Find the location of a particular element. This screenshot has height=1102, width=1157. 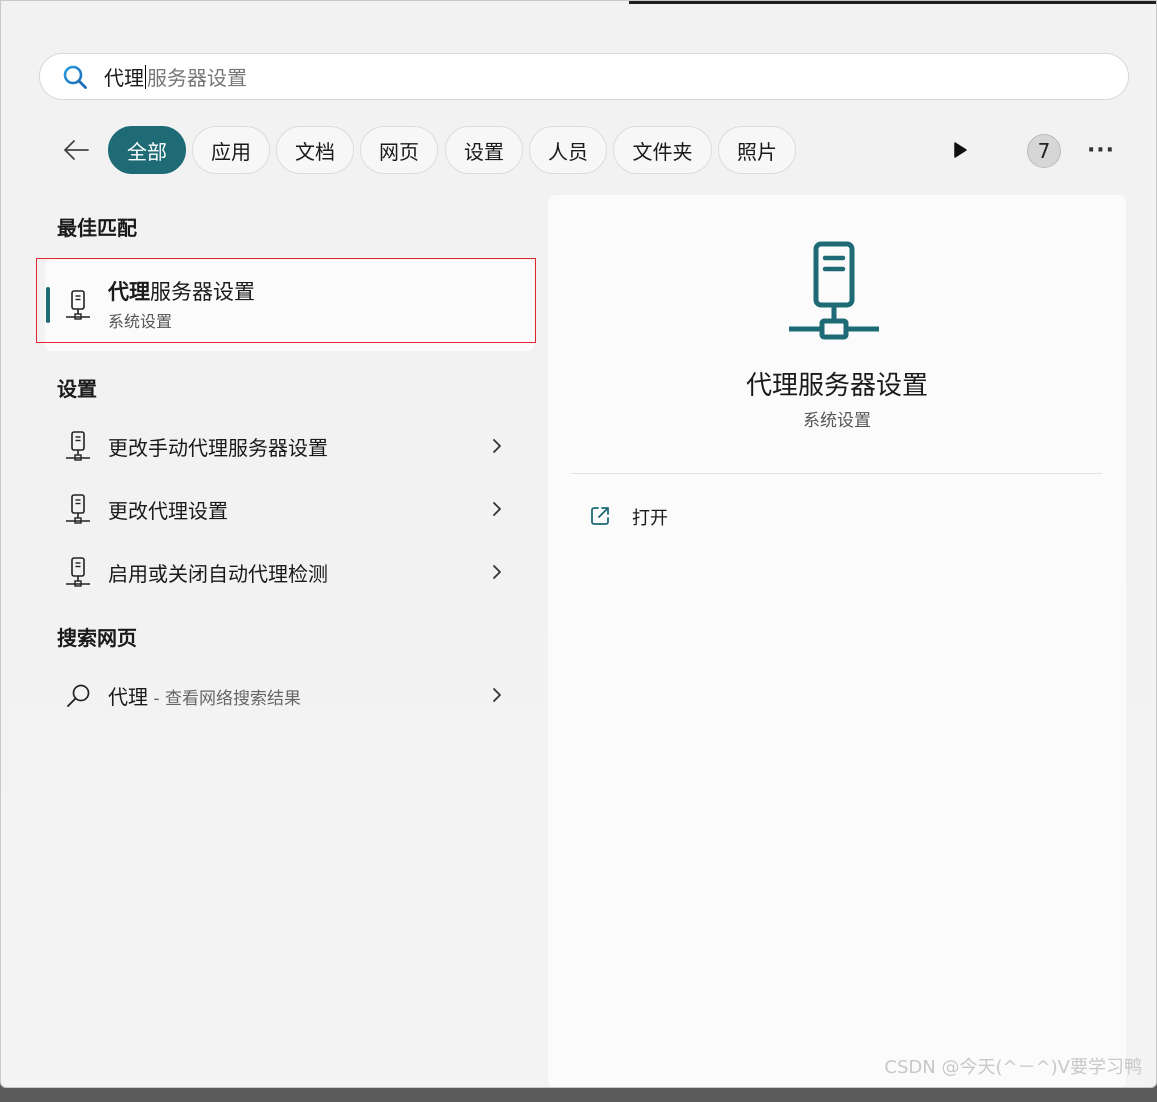

filter-chip-settings: 设置 is located at coordinates (484, 150).